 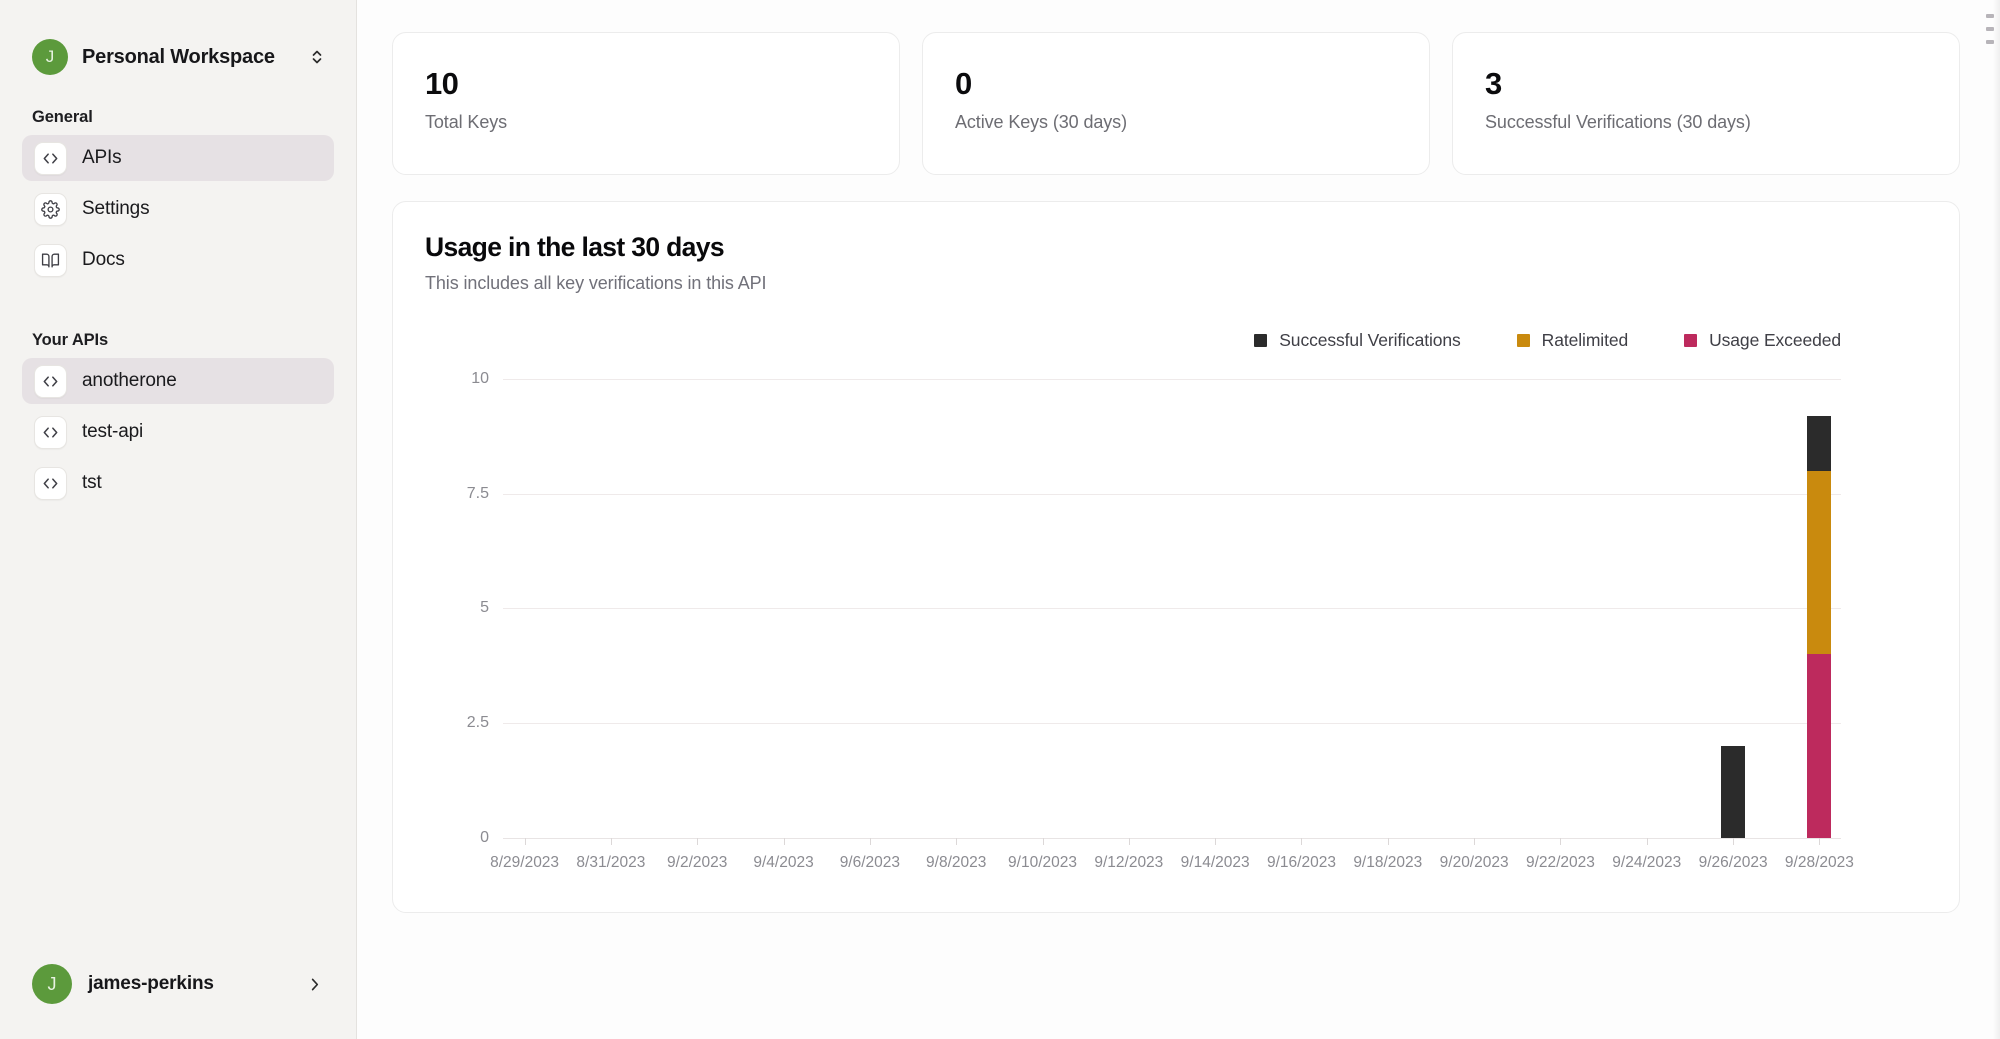 What do you see at coordinates (1129, 862) in the screenshot?
I see `x-axis-tick-label: 9/12/2023` at bounding box center [1129, 862].